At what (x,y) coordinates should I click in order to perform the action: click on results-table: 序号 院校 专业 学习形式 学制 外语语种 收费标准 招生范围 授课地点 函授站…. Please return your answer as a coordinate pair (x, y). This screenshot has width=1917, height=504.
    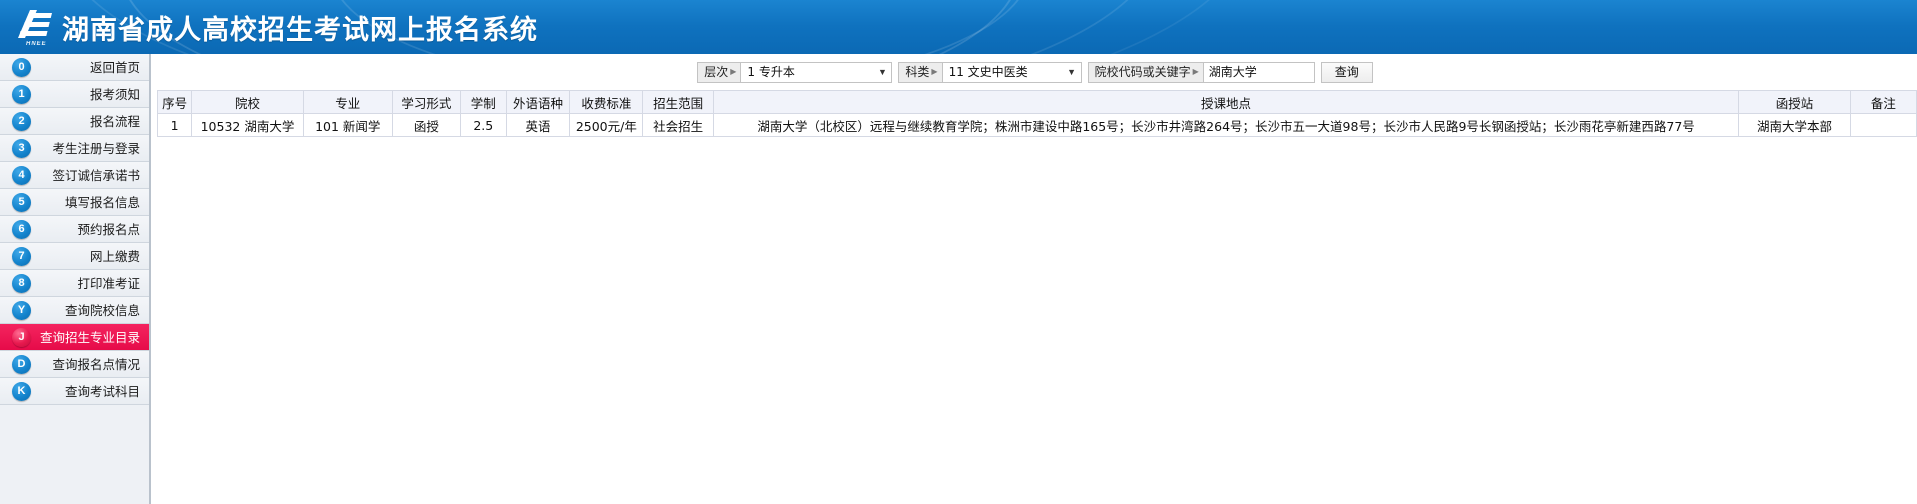
    Looking at the image, I should click on (1037, 113).